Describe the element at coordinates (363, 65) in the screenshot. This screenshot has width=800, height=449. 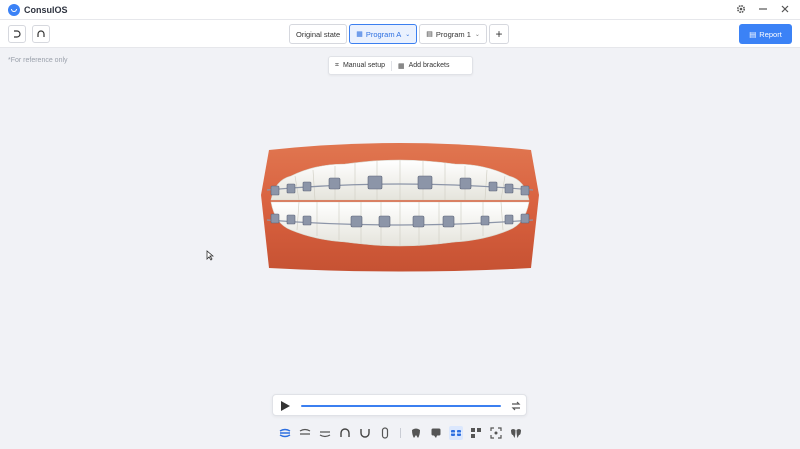
I see `manual-setup-label: Manual setup` at that location.